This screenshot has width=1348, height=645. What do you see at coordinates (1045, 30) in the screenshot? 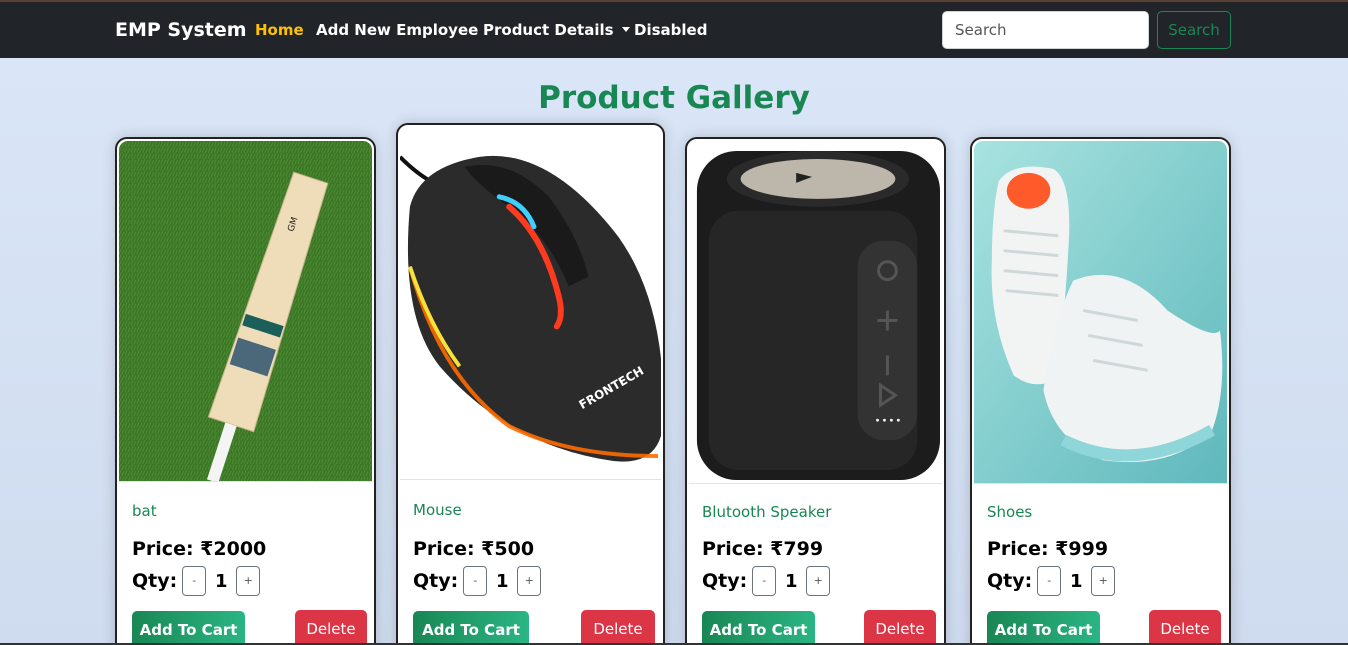
I see `search-input` at bounding box center [1045, 30].